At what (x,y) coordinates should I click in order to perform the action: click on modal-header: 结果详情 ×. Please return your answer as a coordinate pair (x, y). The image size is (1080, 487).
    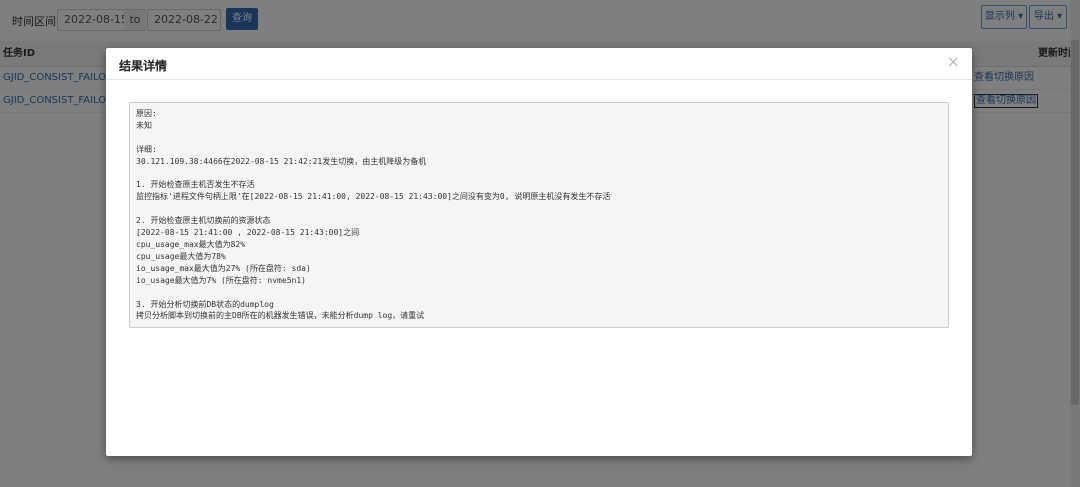
    Looking at the image, I should click on (539, 64).